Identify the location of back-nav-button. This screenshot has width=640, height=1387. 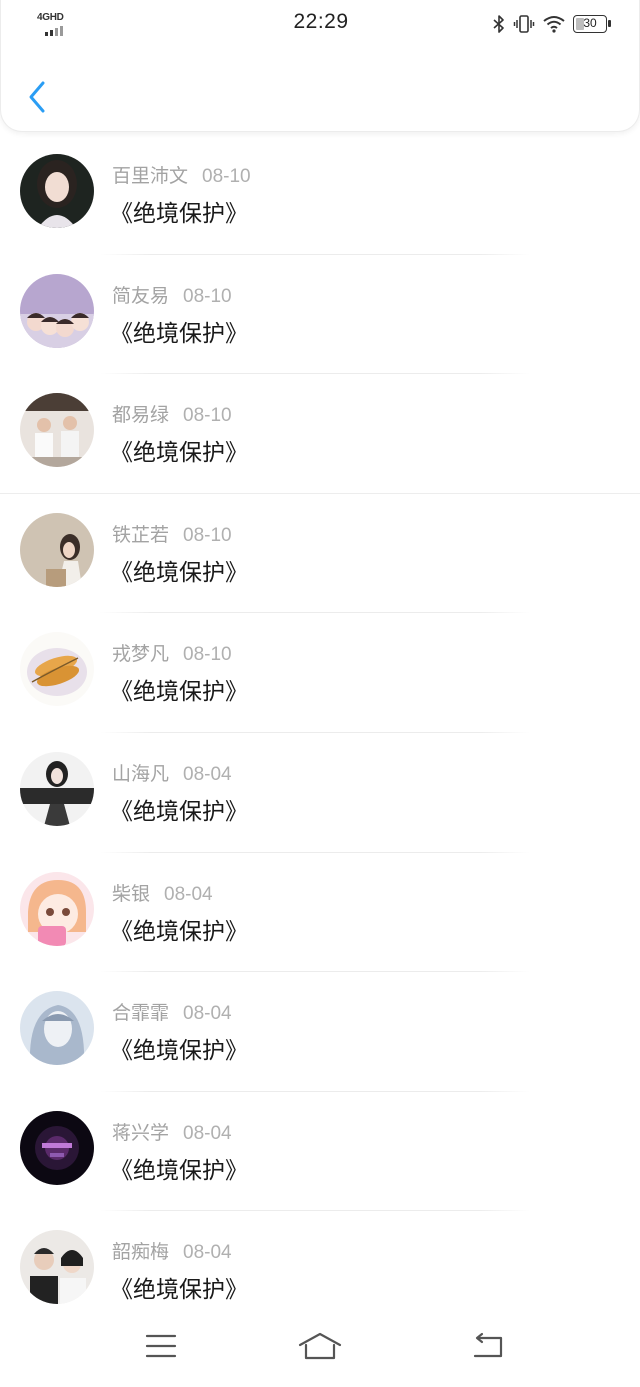
(488, 1346).